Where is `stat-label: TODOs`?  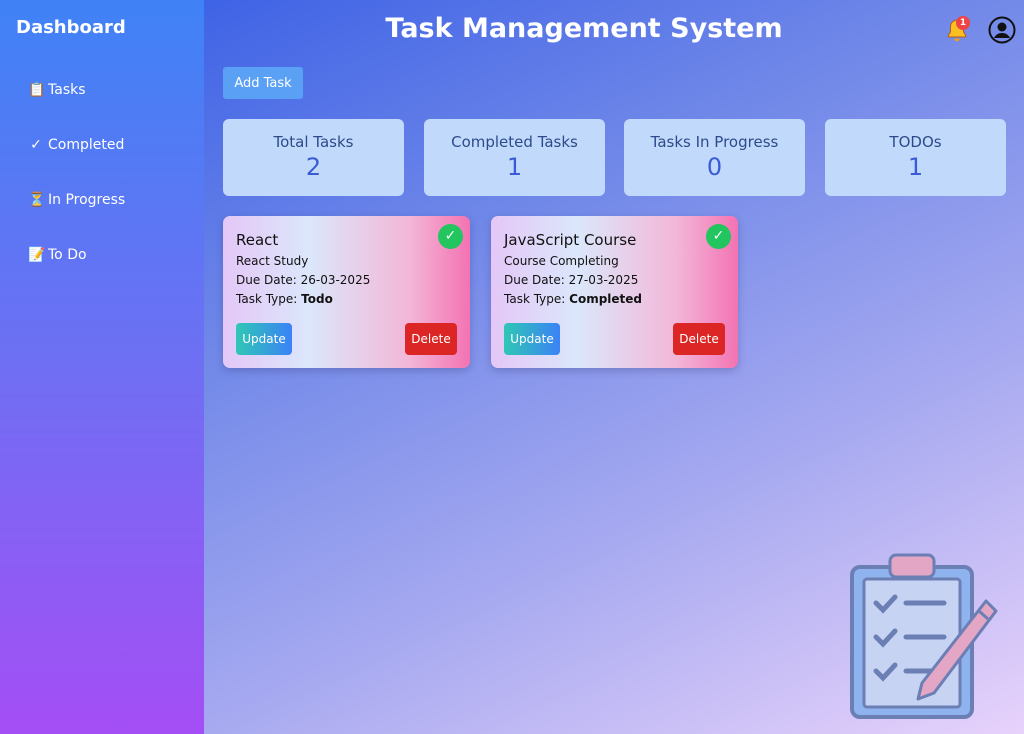 stat-label: TODOs is located at coordinates (915, 142).